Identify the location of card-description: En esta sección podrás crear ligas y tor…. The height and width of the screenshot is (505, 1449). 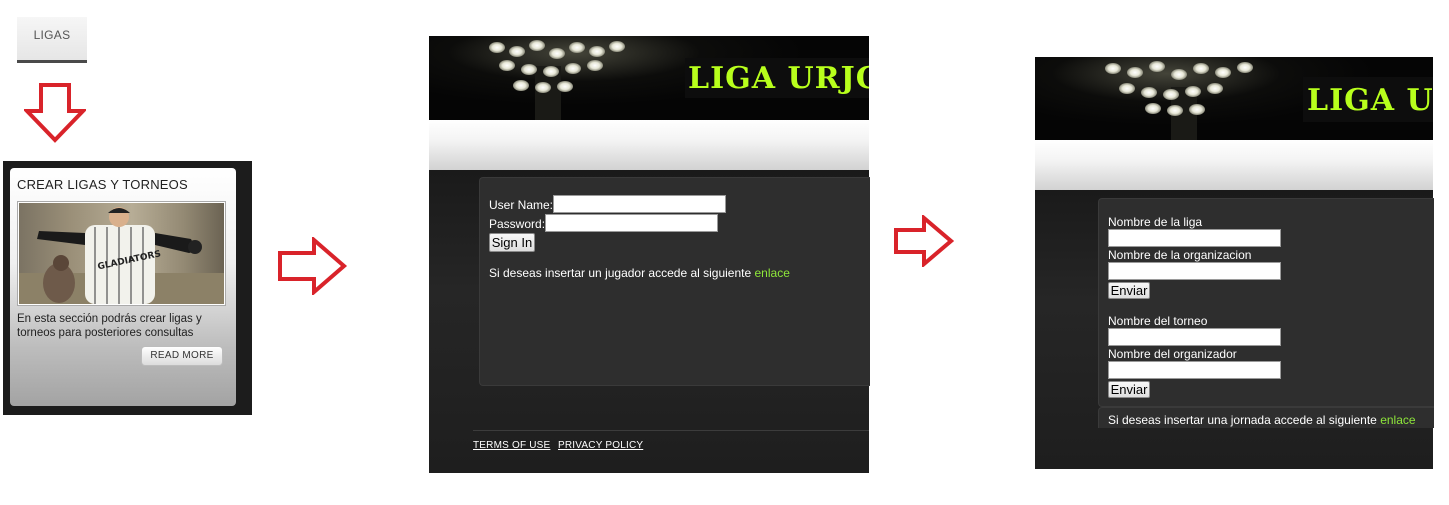
(109, 326).